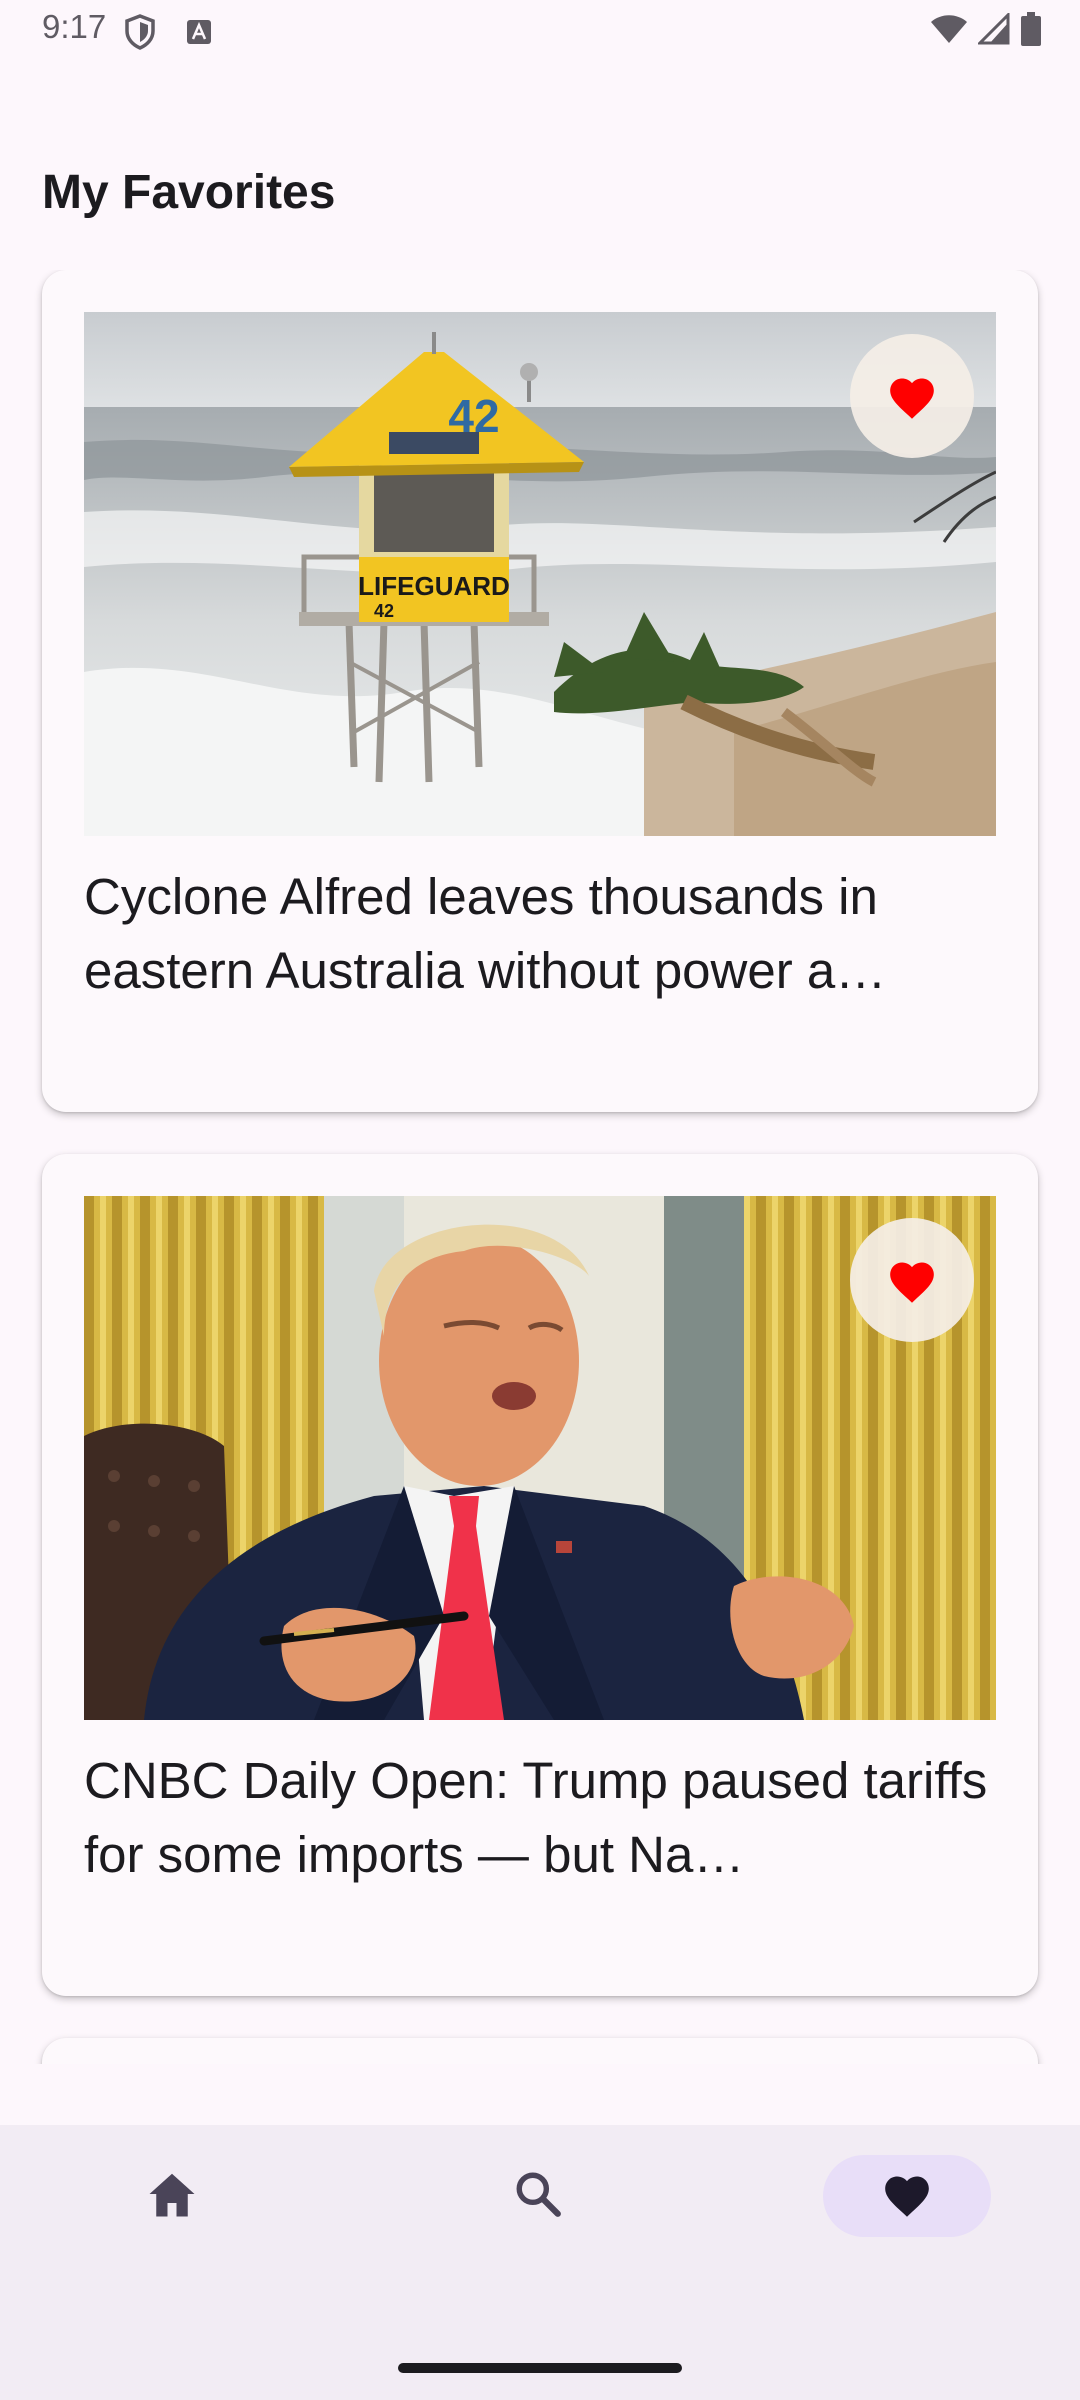 This screenshot has width=1080, height=2400. Describe the element at coordinates (949, 31) in the screenshot. I see `wifi-icon` at that location.